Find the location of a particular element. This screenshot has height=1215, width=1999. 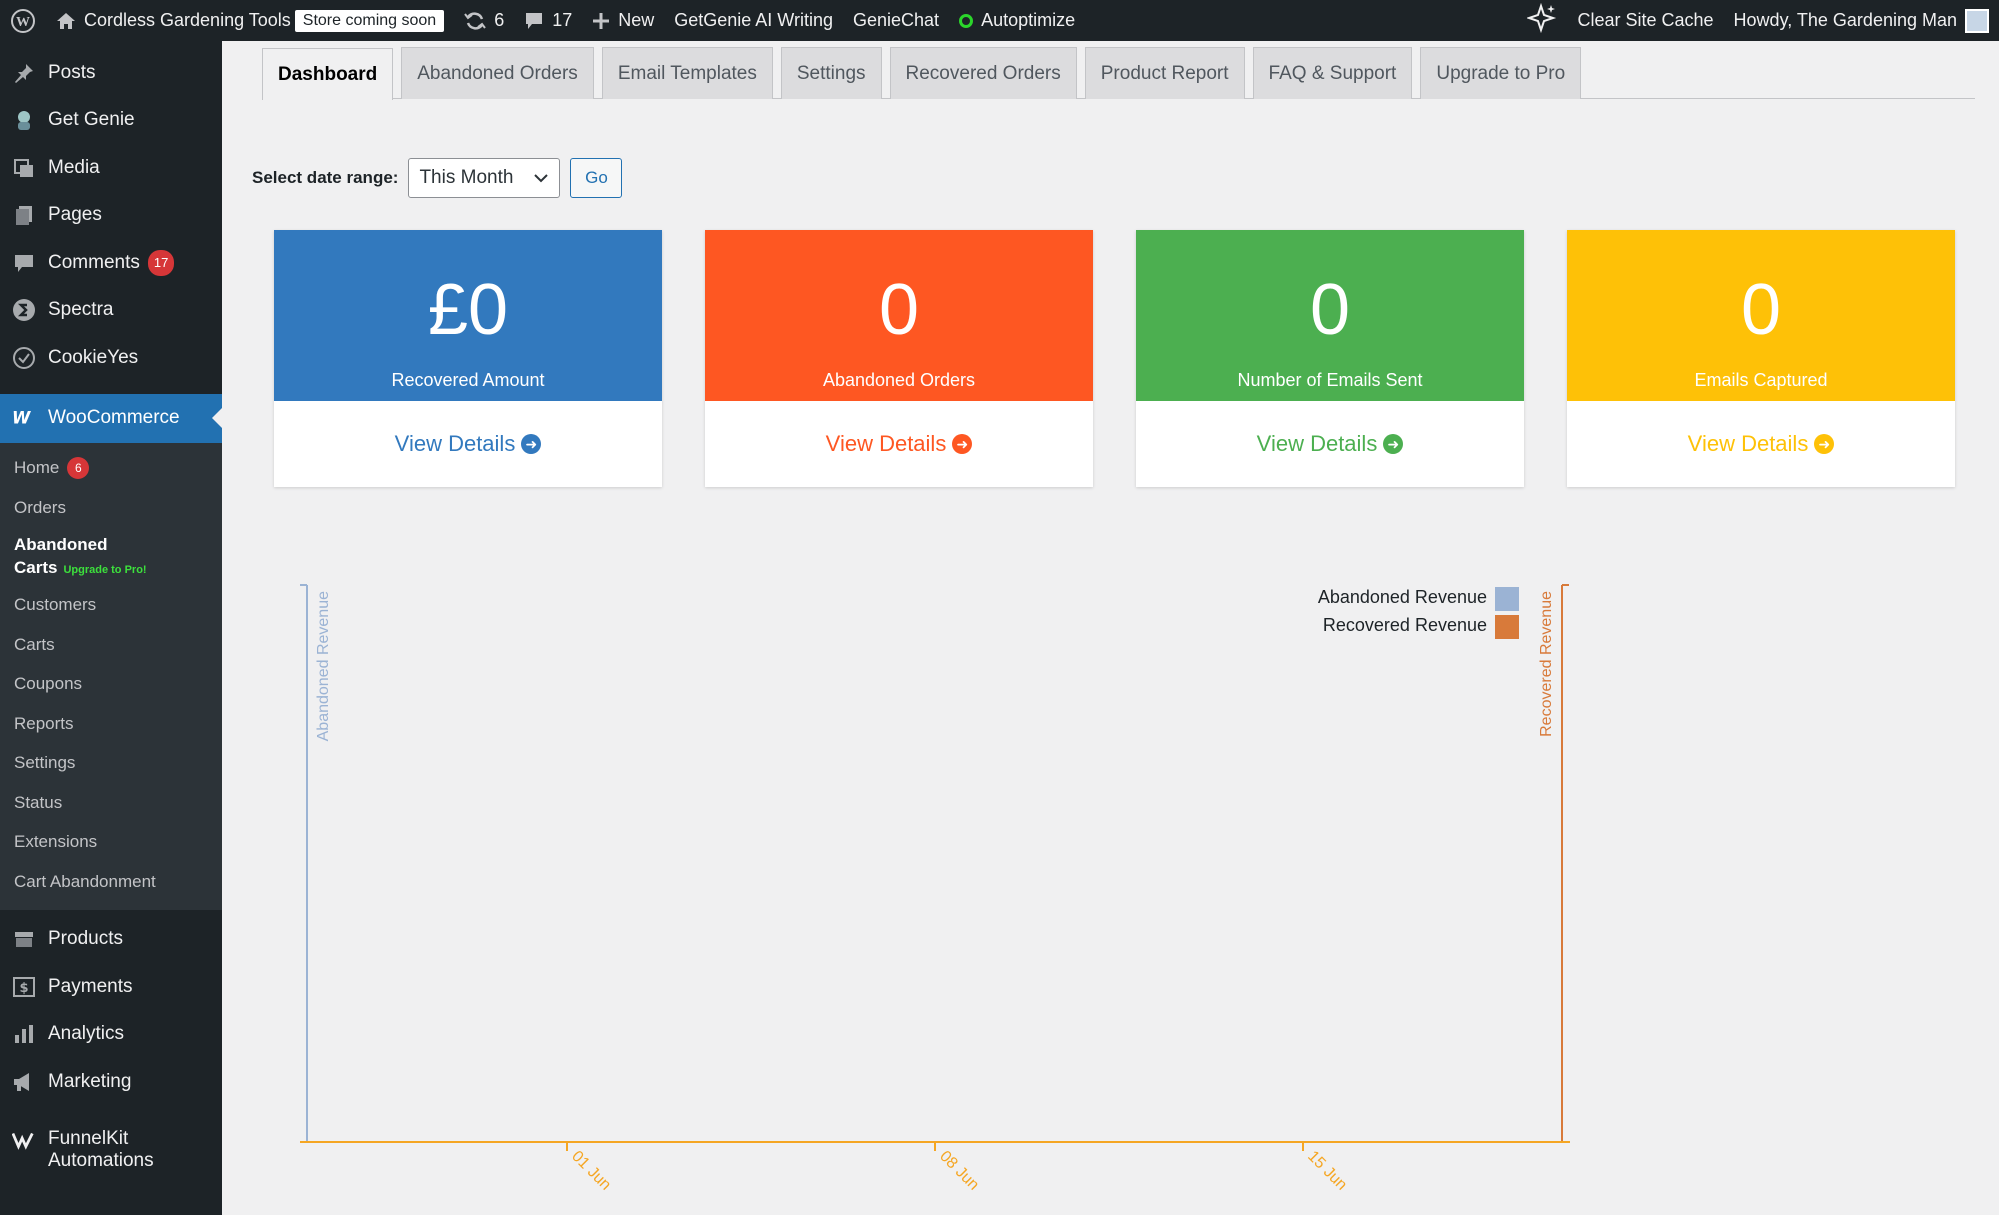

menu-item-cookieyes: CookieYes is located at coordinates (111, 358).